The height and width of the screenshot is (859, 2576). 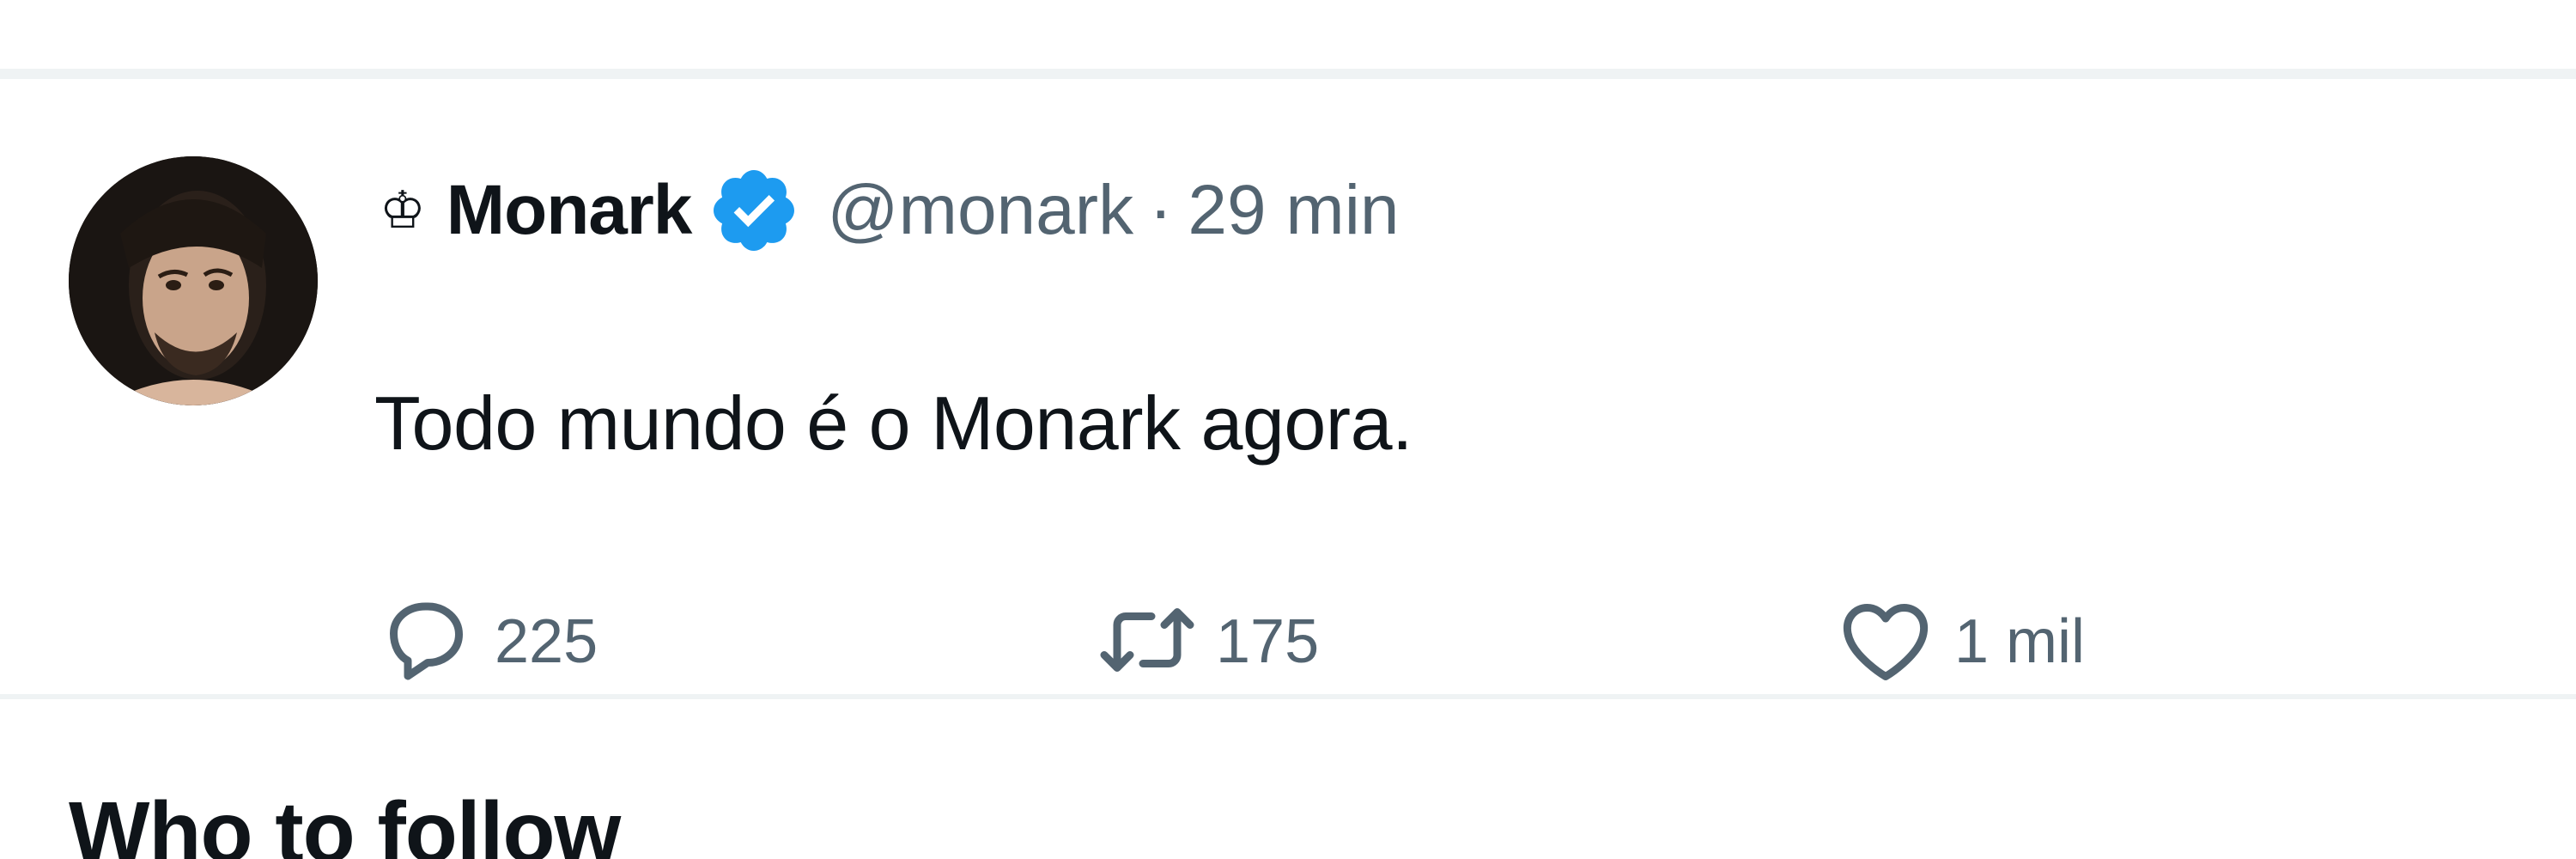 I want to click on tweet-text: Todo mundo é o Monark agora., so click(x=893, y=423).